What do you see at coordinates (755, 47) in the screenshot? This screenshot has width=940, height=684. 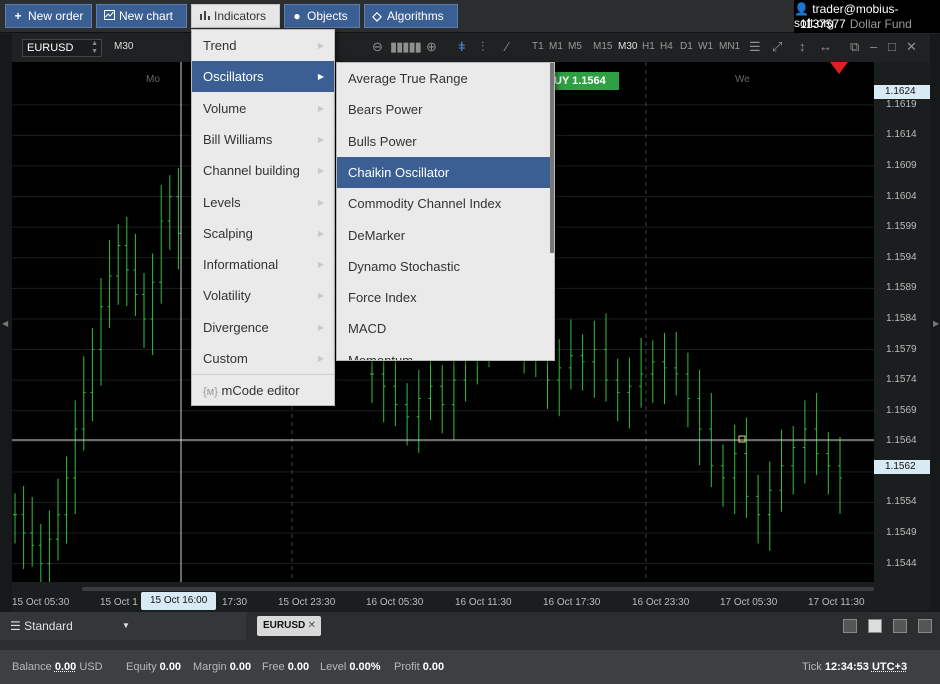 I see `indicator-settings-icon: ☰` at bounding box center [755, 47].